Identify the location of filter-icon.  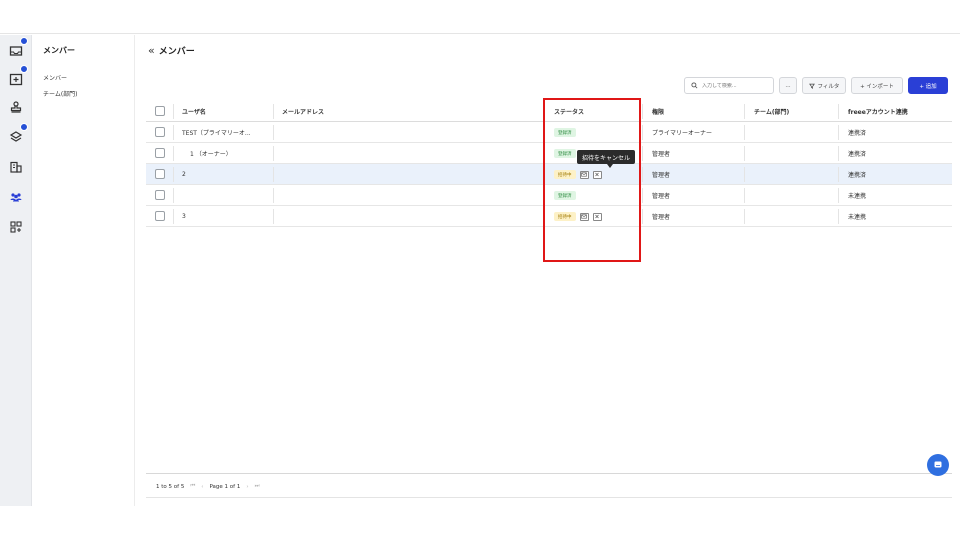
(811, 86).